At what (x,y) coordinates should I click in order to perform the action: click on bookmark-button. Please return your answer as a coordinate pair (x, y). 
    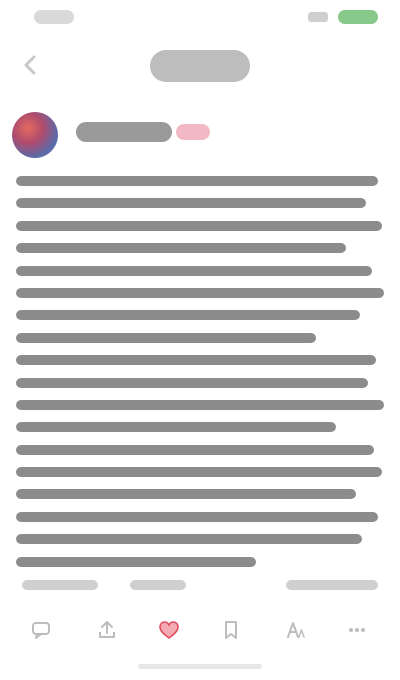
    Looking at the image, I should click on (231, 630).